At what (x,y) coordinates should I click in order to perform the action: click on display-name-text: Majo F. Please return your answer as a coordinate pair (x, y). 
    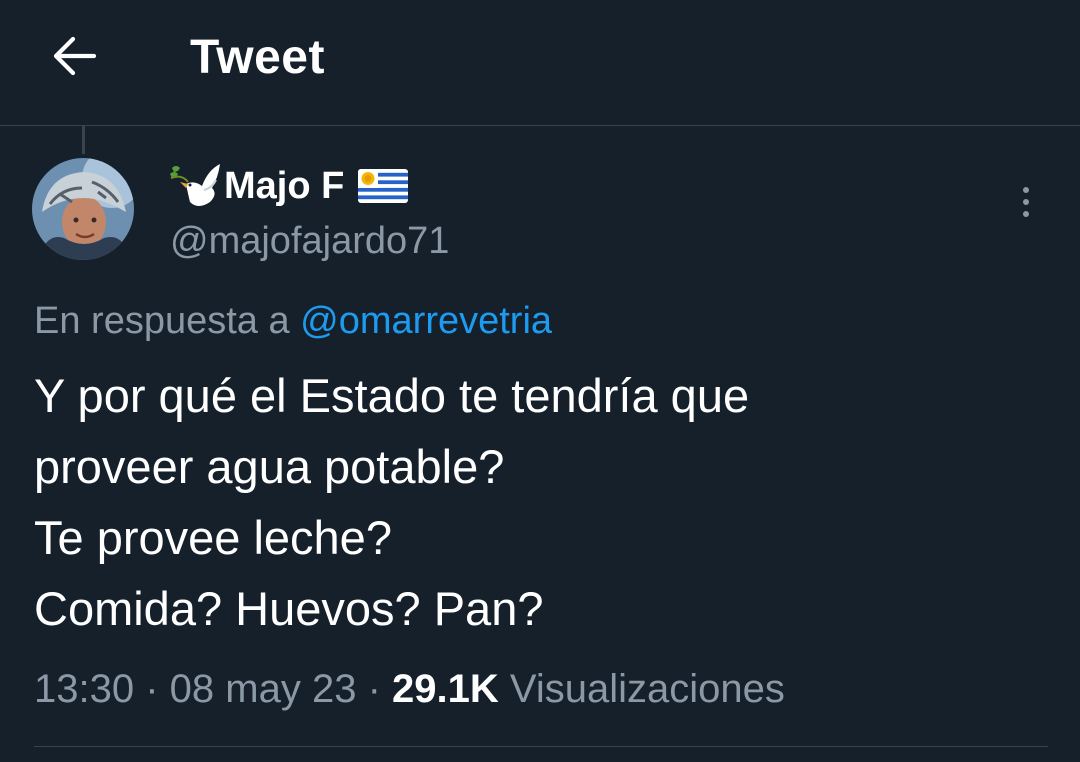
    Looking at the image, I should click on (284, 185).